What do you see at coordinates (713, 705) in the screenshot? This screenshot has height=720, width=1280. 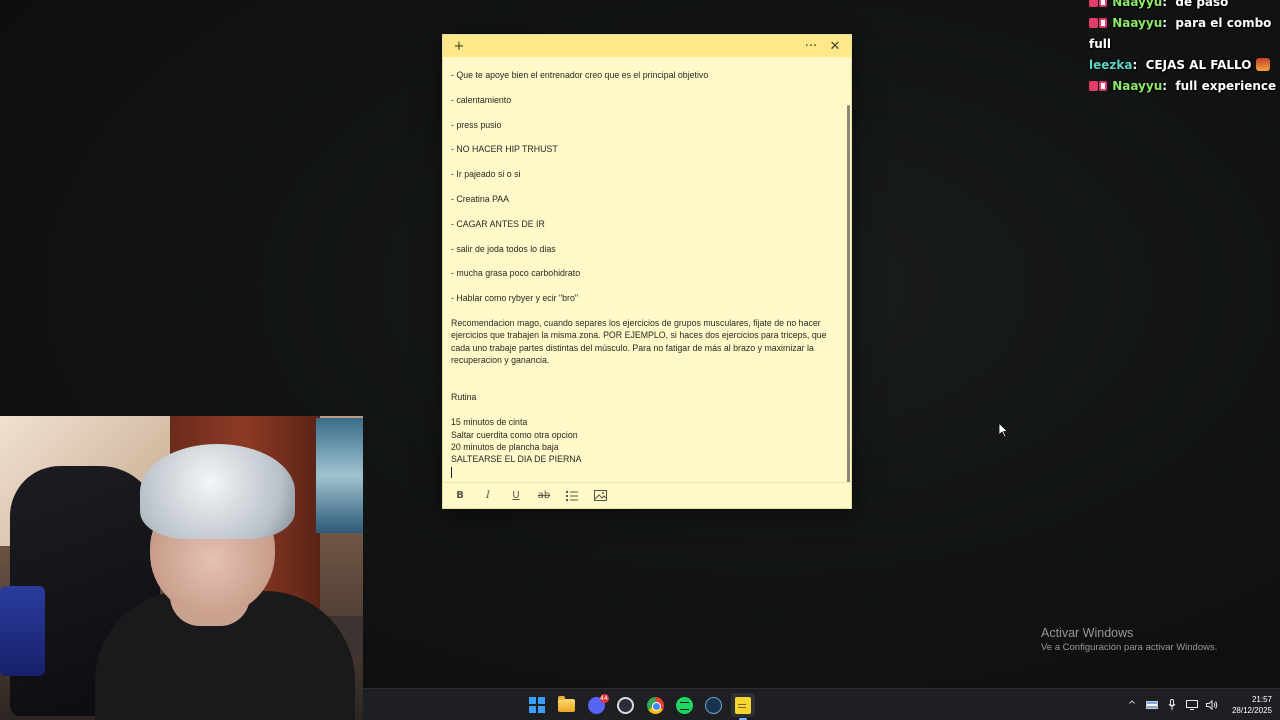 I see `steam-icon` at bounding box center [713, 705].